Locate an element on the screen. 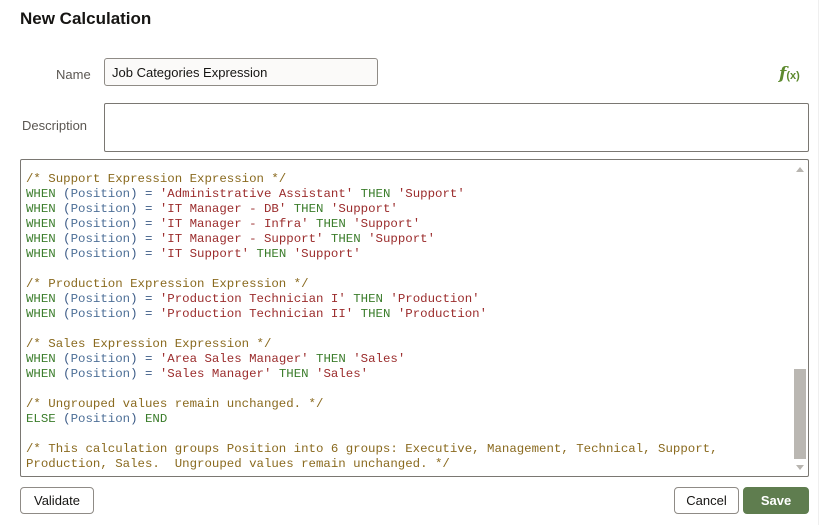 This screenshot has height=525, width=825. code-token-string: 'IT Manager - Infra' is located at coordinates (234, 224).